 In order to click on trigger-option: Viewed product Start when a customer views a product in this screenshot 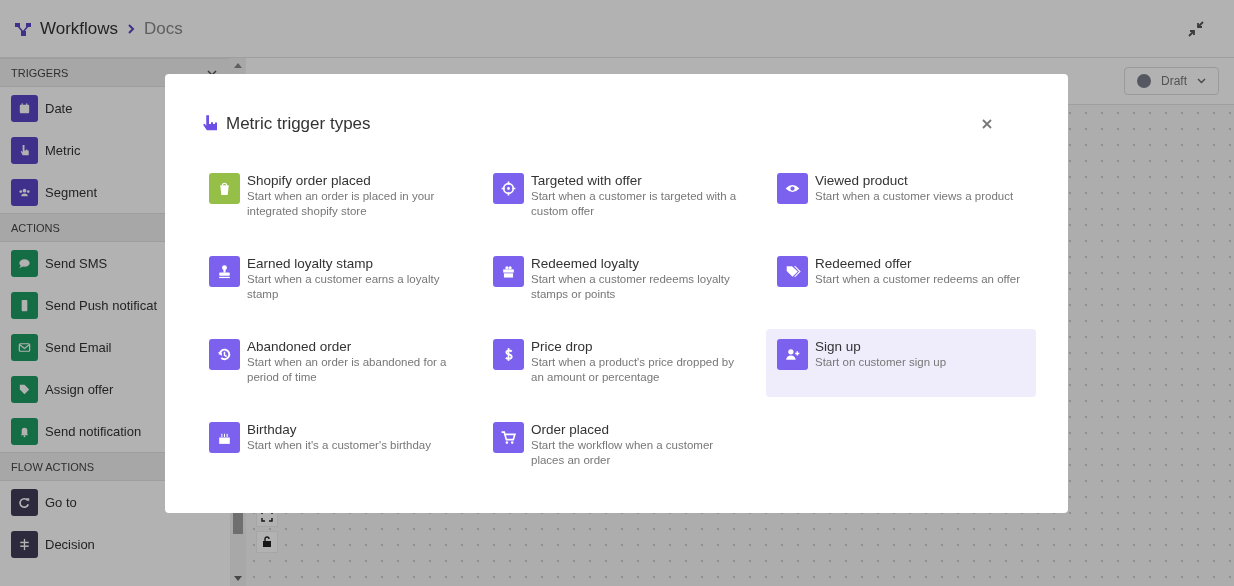, I will do `click(901, 197)`.